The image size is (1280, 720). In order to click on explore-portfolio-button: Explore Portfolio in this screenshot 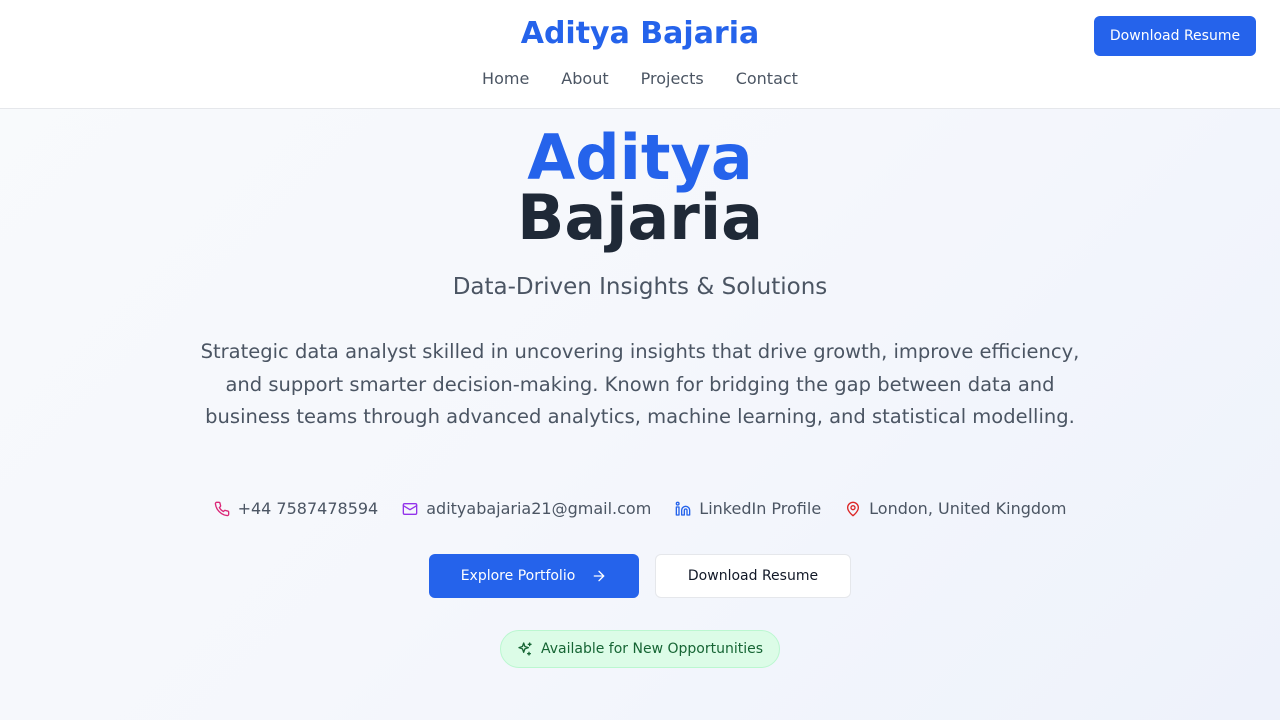, I will do `click(534, 576)`.